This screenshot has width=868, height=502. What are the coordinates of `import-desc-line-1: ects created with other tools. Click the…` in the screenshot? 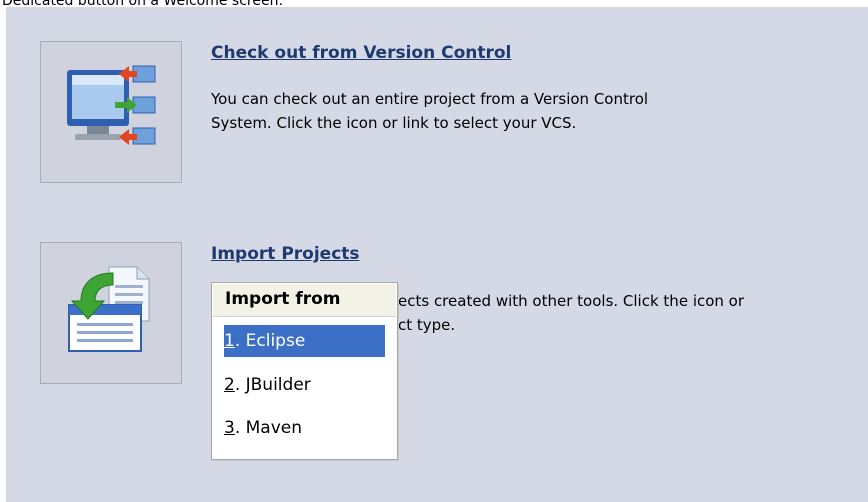 It's located at (571, 301).